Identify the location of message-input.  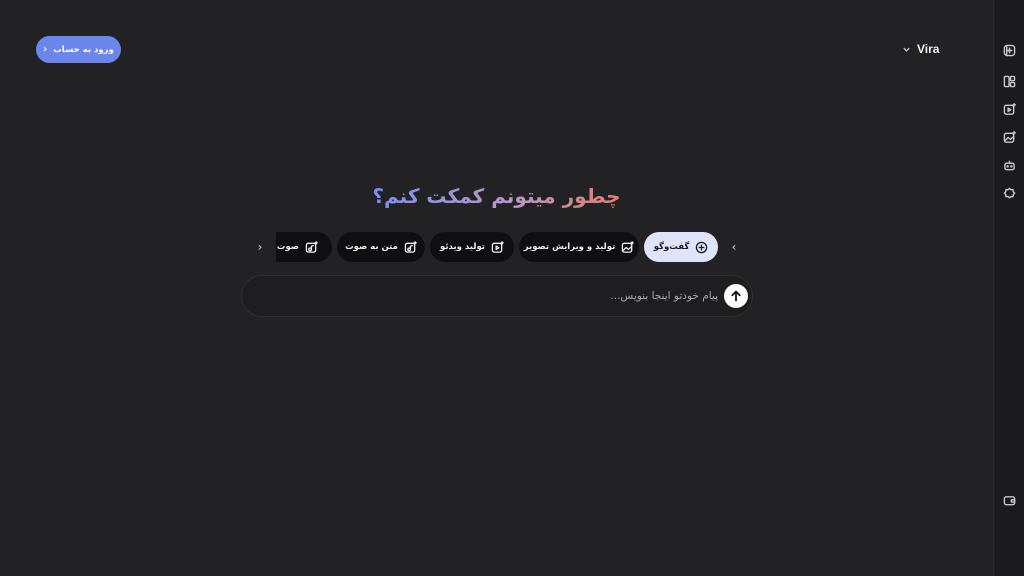
(488, 296).